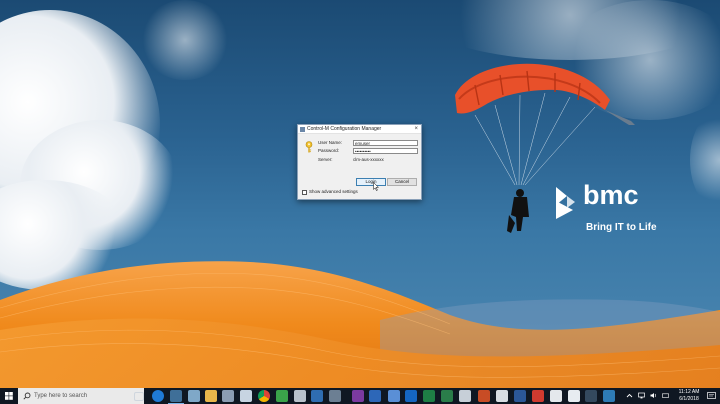 This screenshot has width=720, height=404. I want to click on advanced-settings-checkbox, so click(304, 192).